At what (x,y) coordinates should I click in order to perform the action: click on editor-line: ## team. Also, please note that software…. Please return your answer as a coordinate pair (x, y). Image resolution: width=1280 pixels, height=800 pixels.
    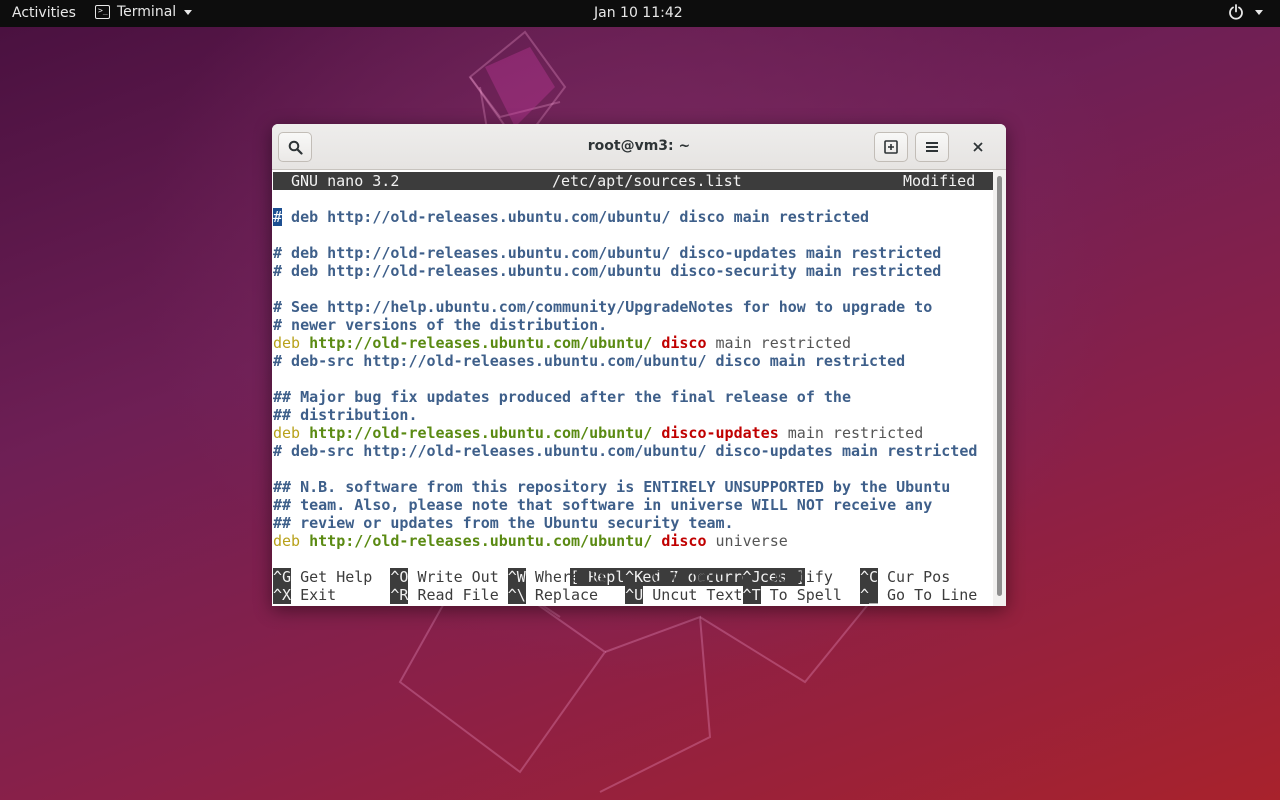
    Looking at the image, I should click on (602, 505).